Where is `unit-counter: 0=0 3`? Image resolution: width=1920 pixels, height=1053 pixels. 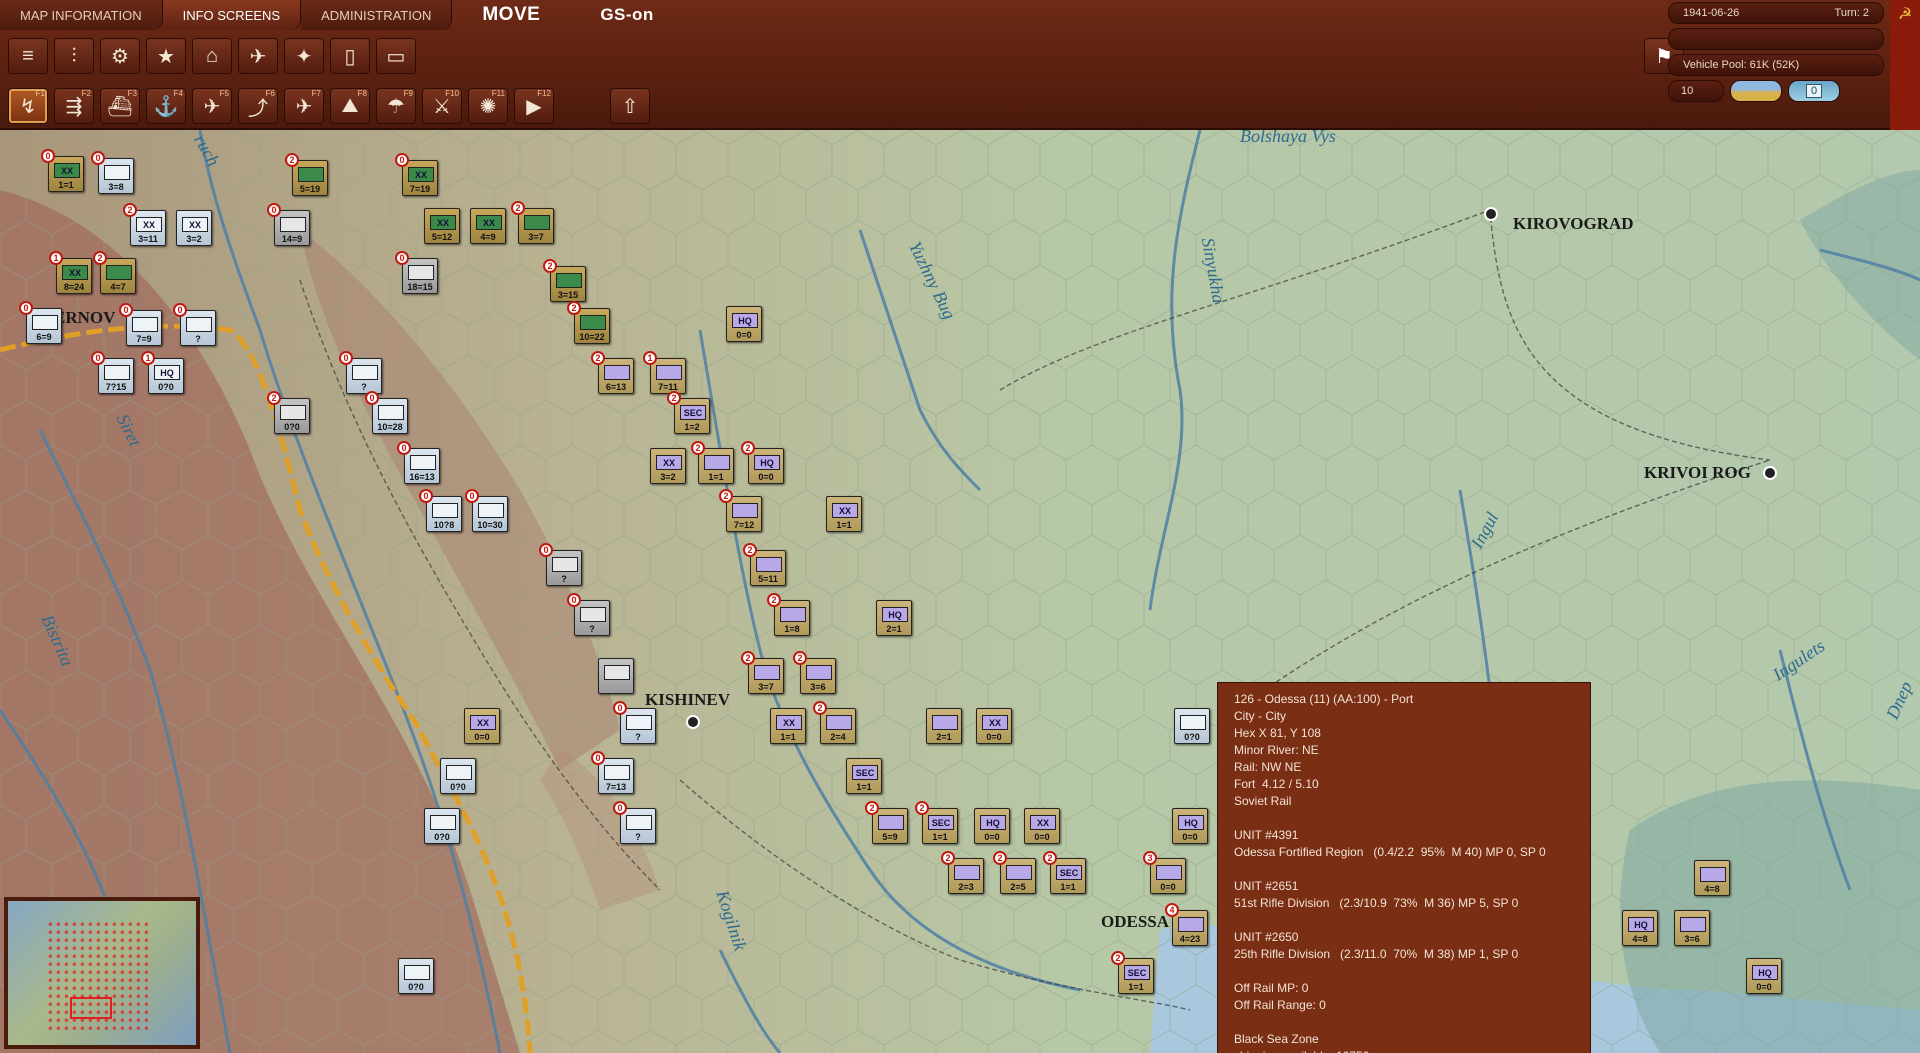 unit-counter: 0=0 3 is located at coordinates (1164, 872).